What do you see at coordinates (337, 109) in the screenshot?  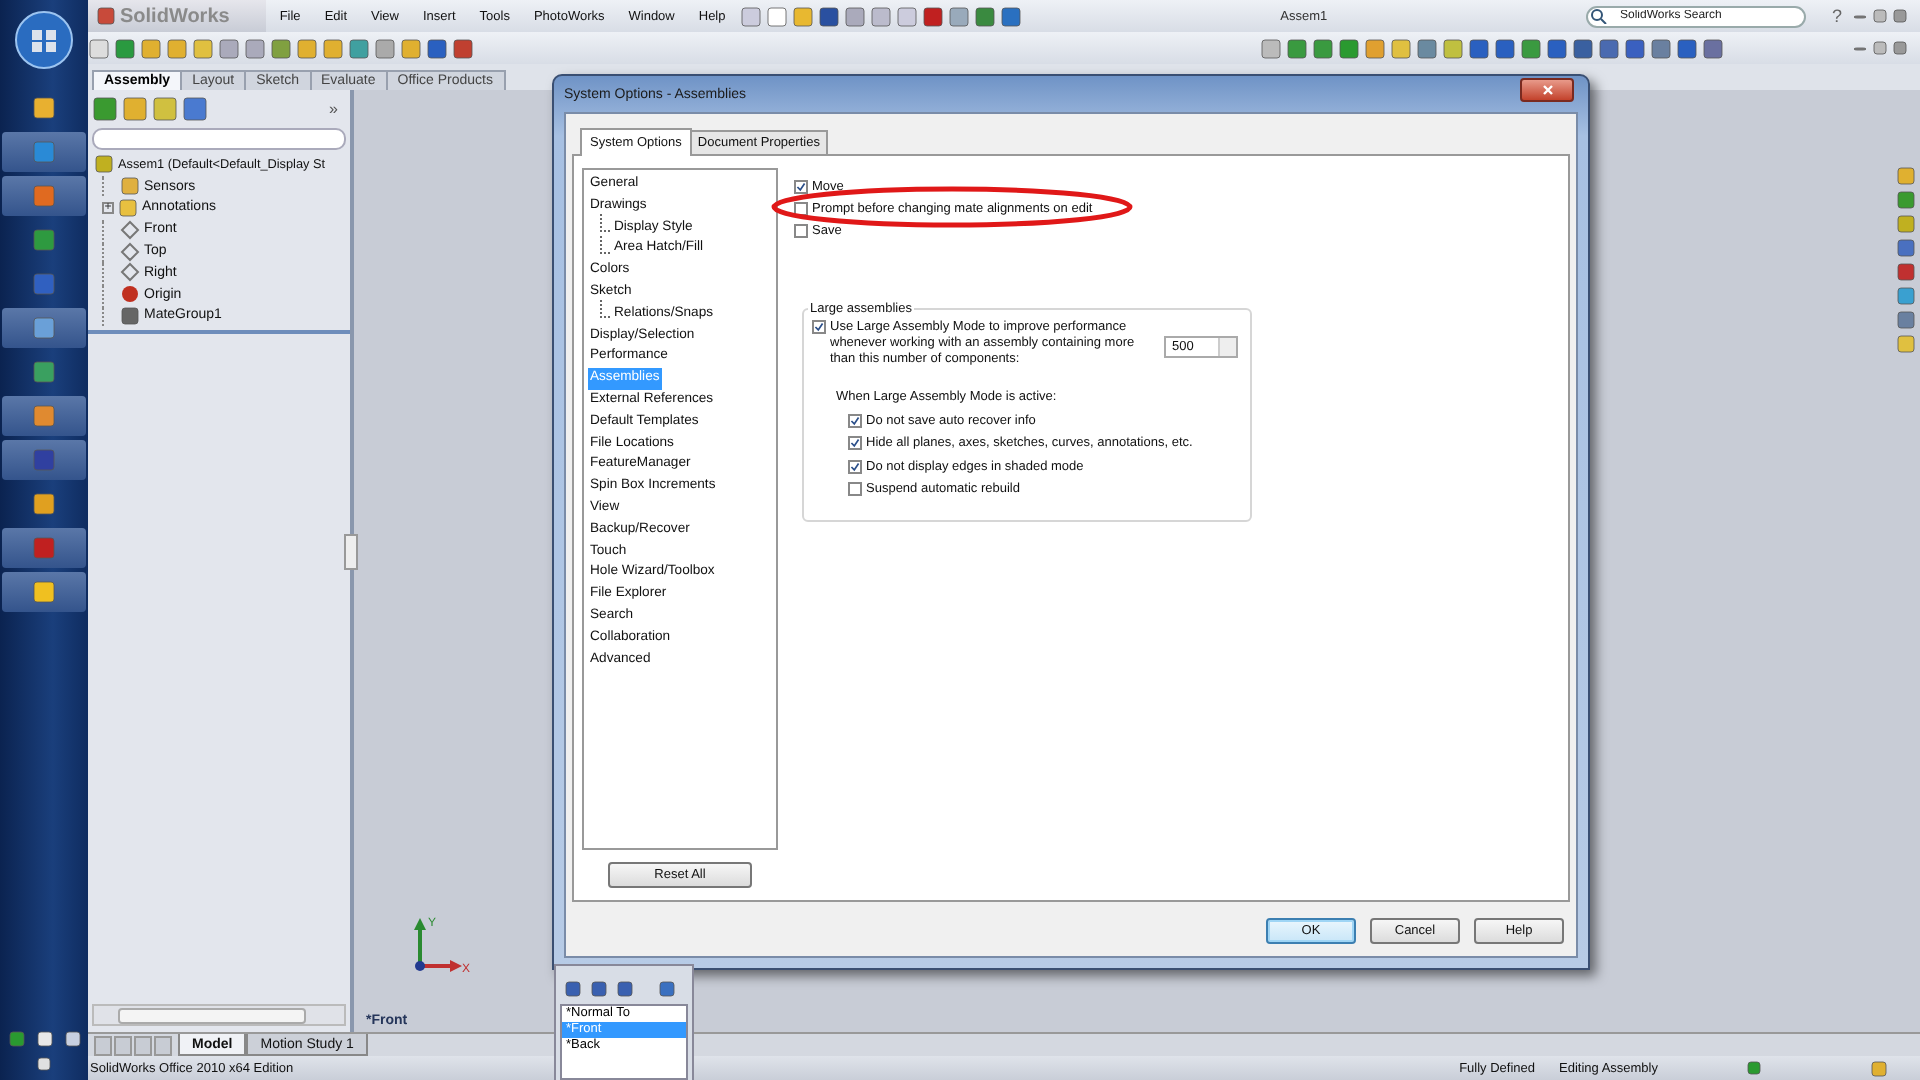 I see `expand-panel-button: »` at bounding box center [337, 109].